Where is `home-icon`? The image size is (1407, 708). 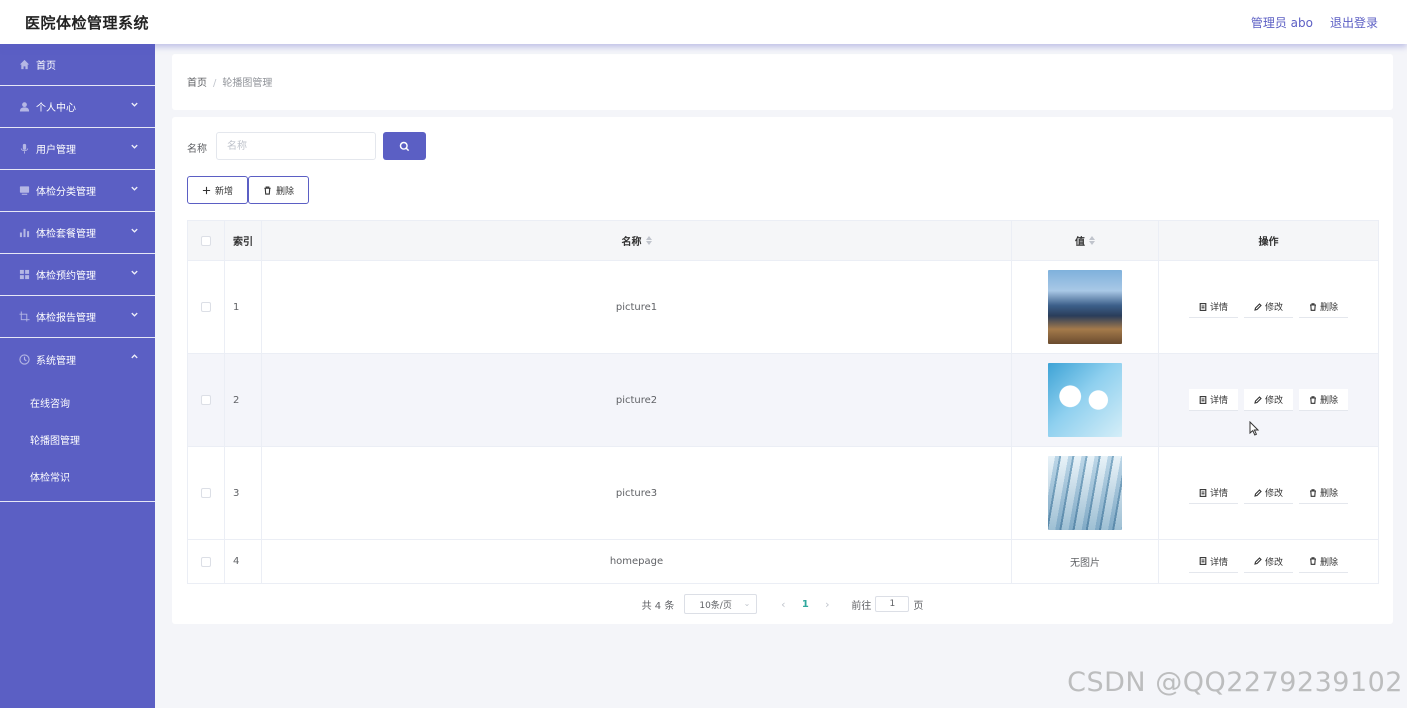 home-icon is located at coordinates (24, 65).